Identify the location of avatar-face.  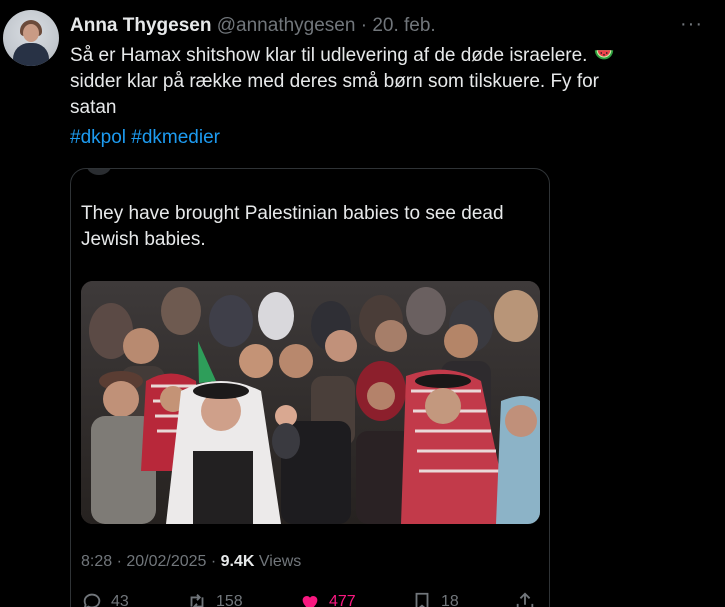
(31, 33).